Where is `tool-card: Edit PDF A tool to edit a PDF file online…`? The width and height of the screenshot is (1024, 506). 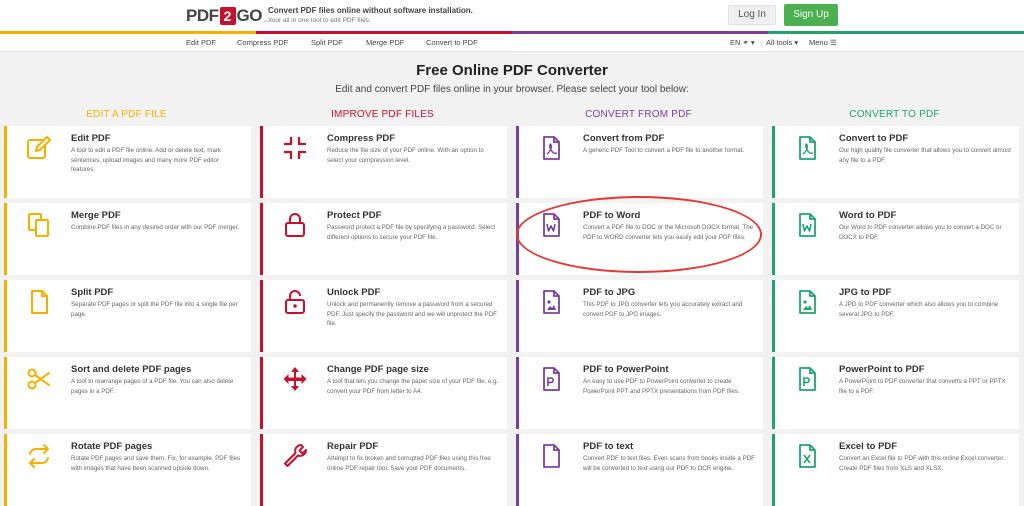 tool-card: Edit PDF A tool to edit a PDF file online… is located at coordinates (127, 162).